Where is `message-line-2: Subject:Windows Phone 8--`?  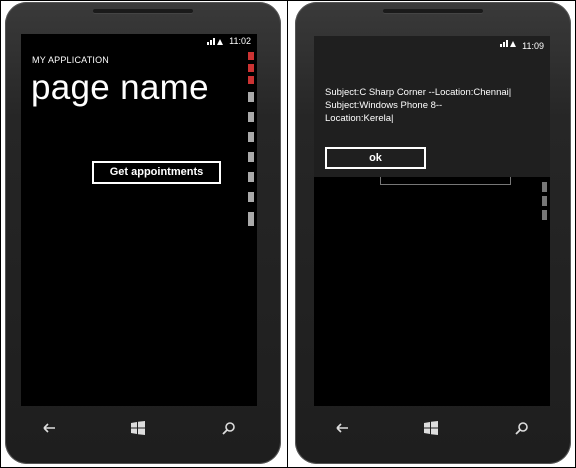
message-line-2: Subject:Windows Phone 8-- is located at coordinates (384, 105).